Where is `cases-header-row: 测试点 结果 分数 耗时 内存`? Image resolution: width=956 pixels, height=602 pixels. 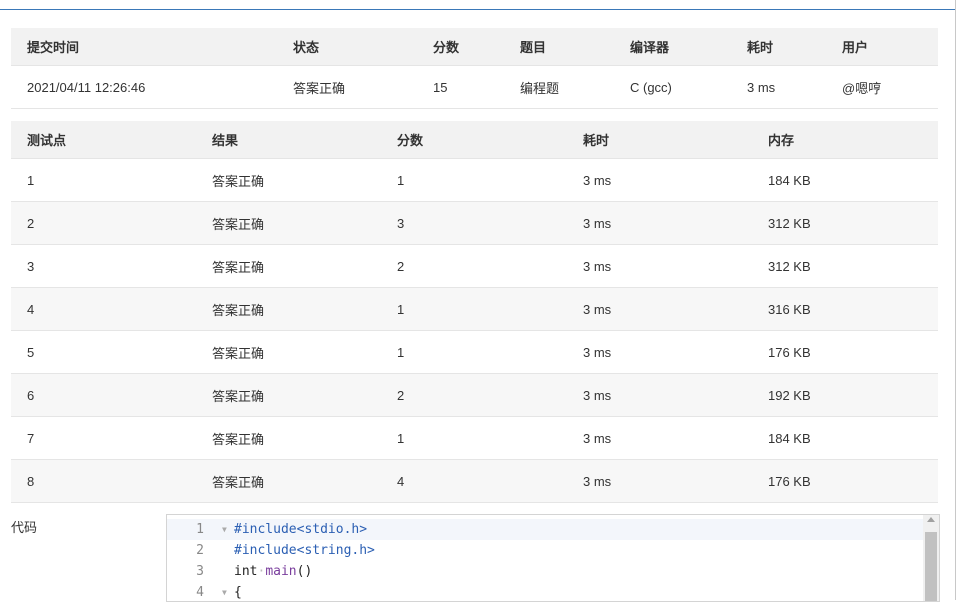 cases-header-row: 测试点 结果 分数 耗时 内存 is located at coordinates (474, 140).